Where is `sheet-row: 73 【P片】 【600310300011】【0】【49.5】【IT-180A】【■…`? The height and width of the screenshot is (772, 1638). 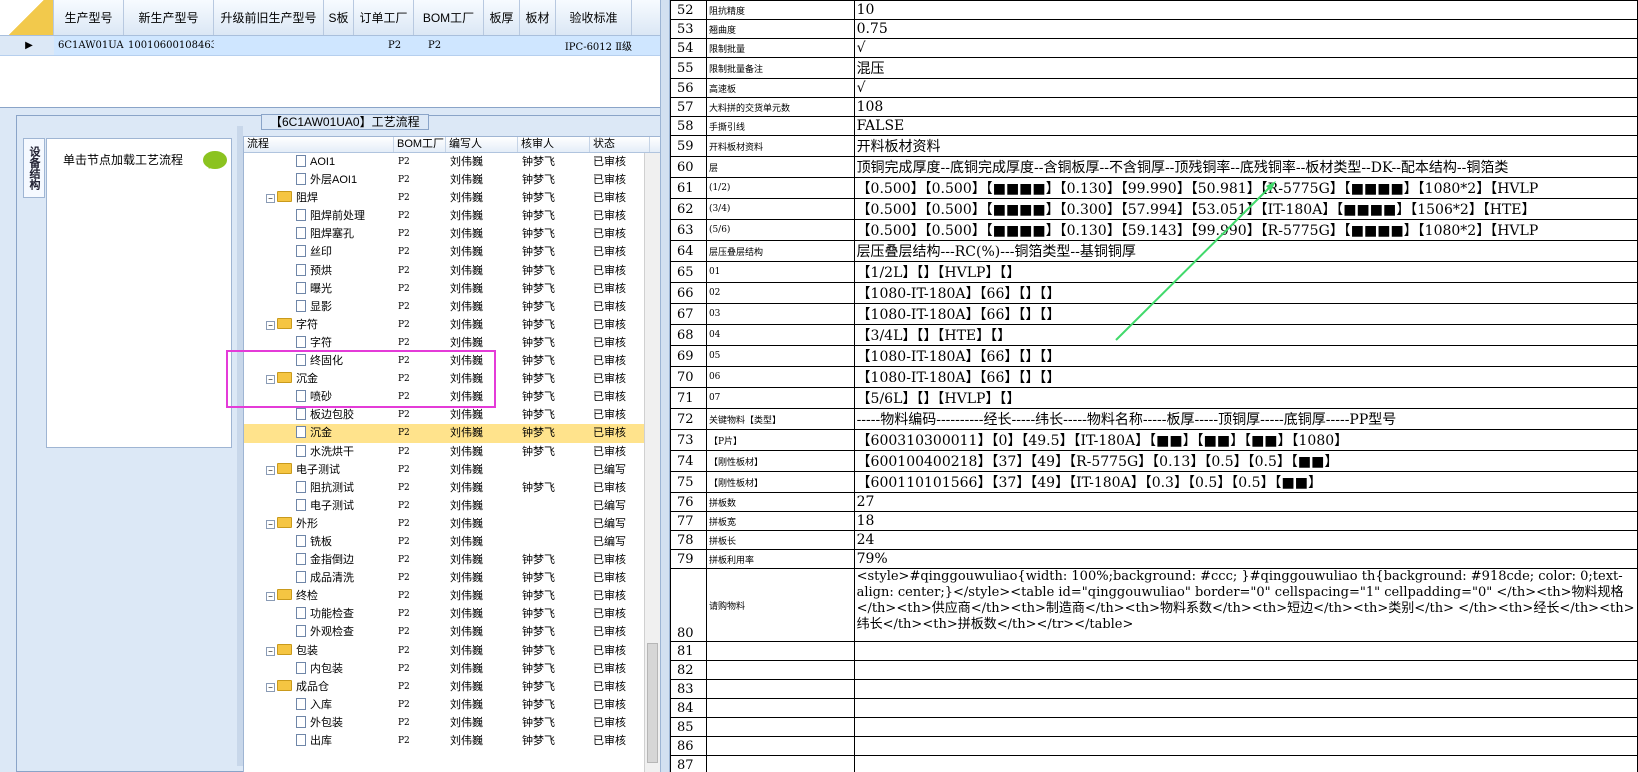 sheet-row: 73 【P片】 【600310300011】【0】【49.5】【IT-180A】【■… is located at coordinates (1154, 440).